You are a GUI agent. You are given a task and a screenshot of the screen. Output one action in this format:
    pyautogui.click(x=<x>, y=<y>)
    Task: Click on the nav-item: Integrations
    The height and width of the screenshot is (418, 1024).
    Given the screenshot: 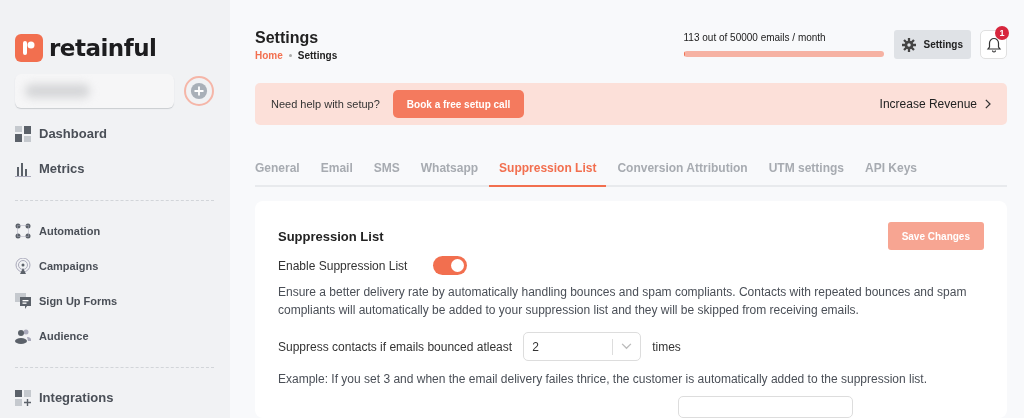 What is the action you would take?
    pyautogui.click(x=114, y=397)
    